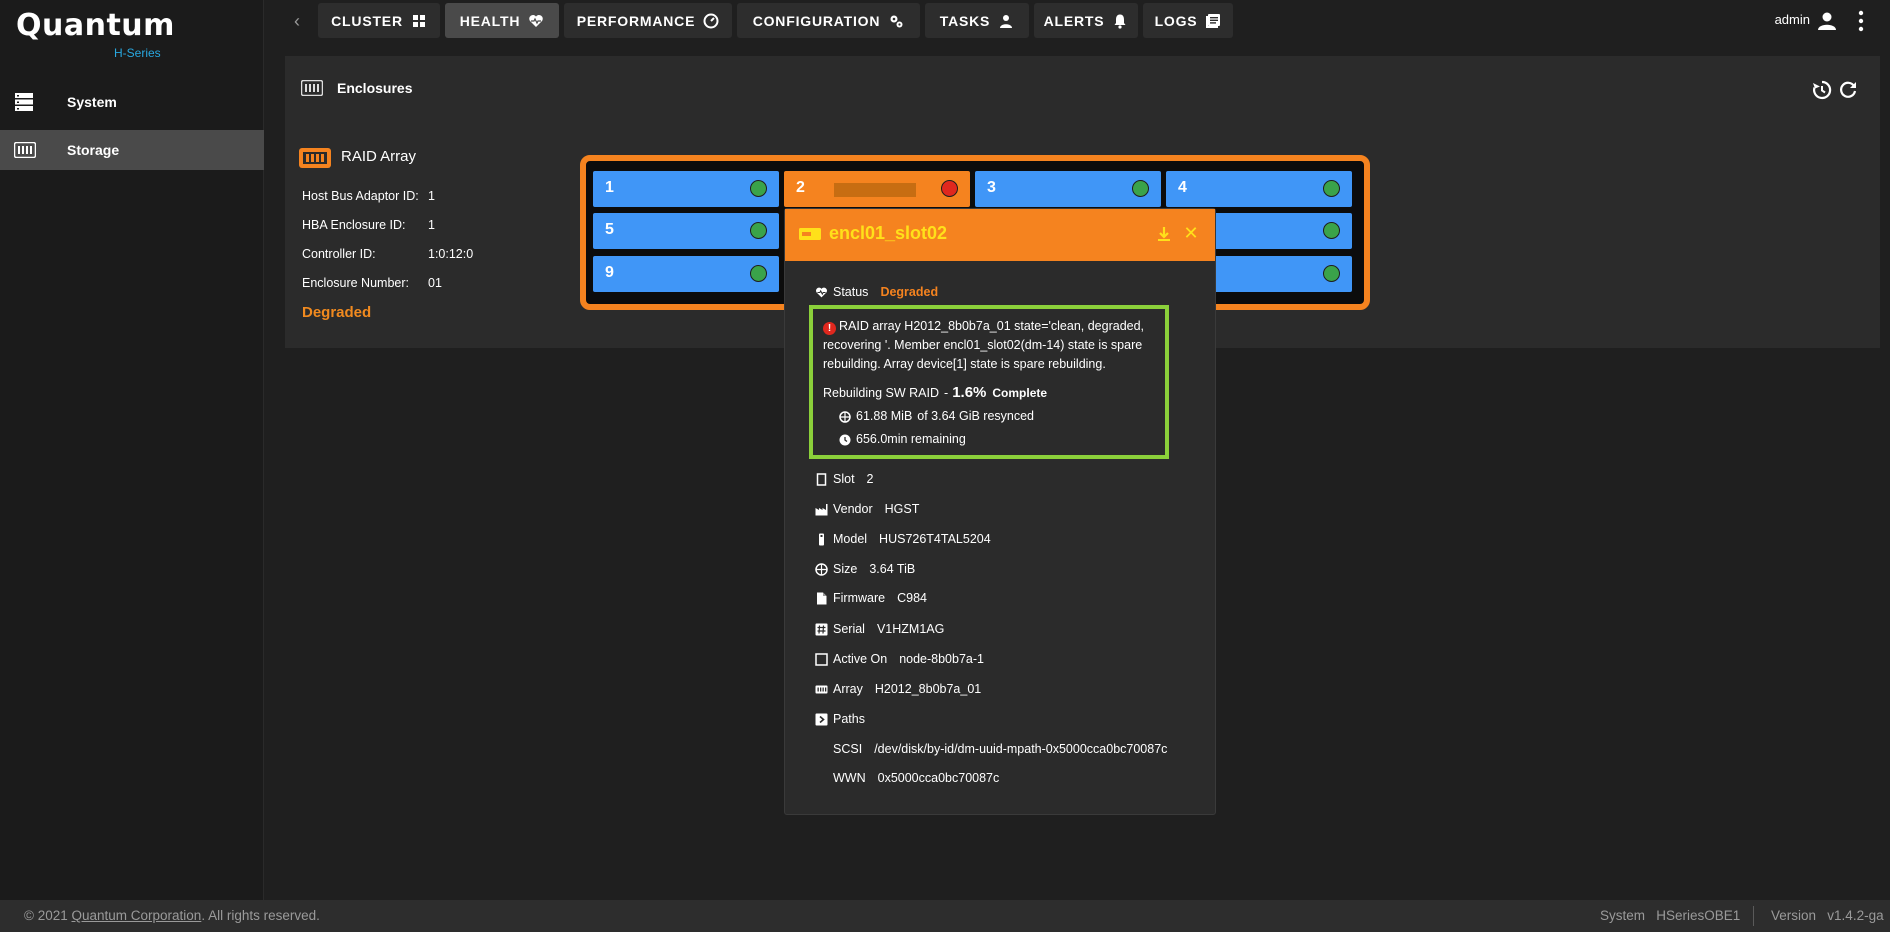 The width and height of the screenshot is (1890, 932). What do you see at coordinates (1835, 90) in the screenshot?
I see `panel-actions` at bounding box center [1835, 90].